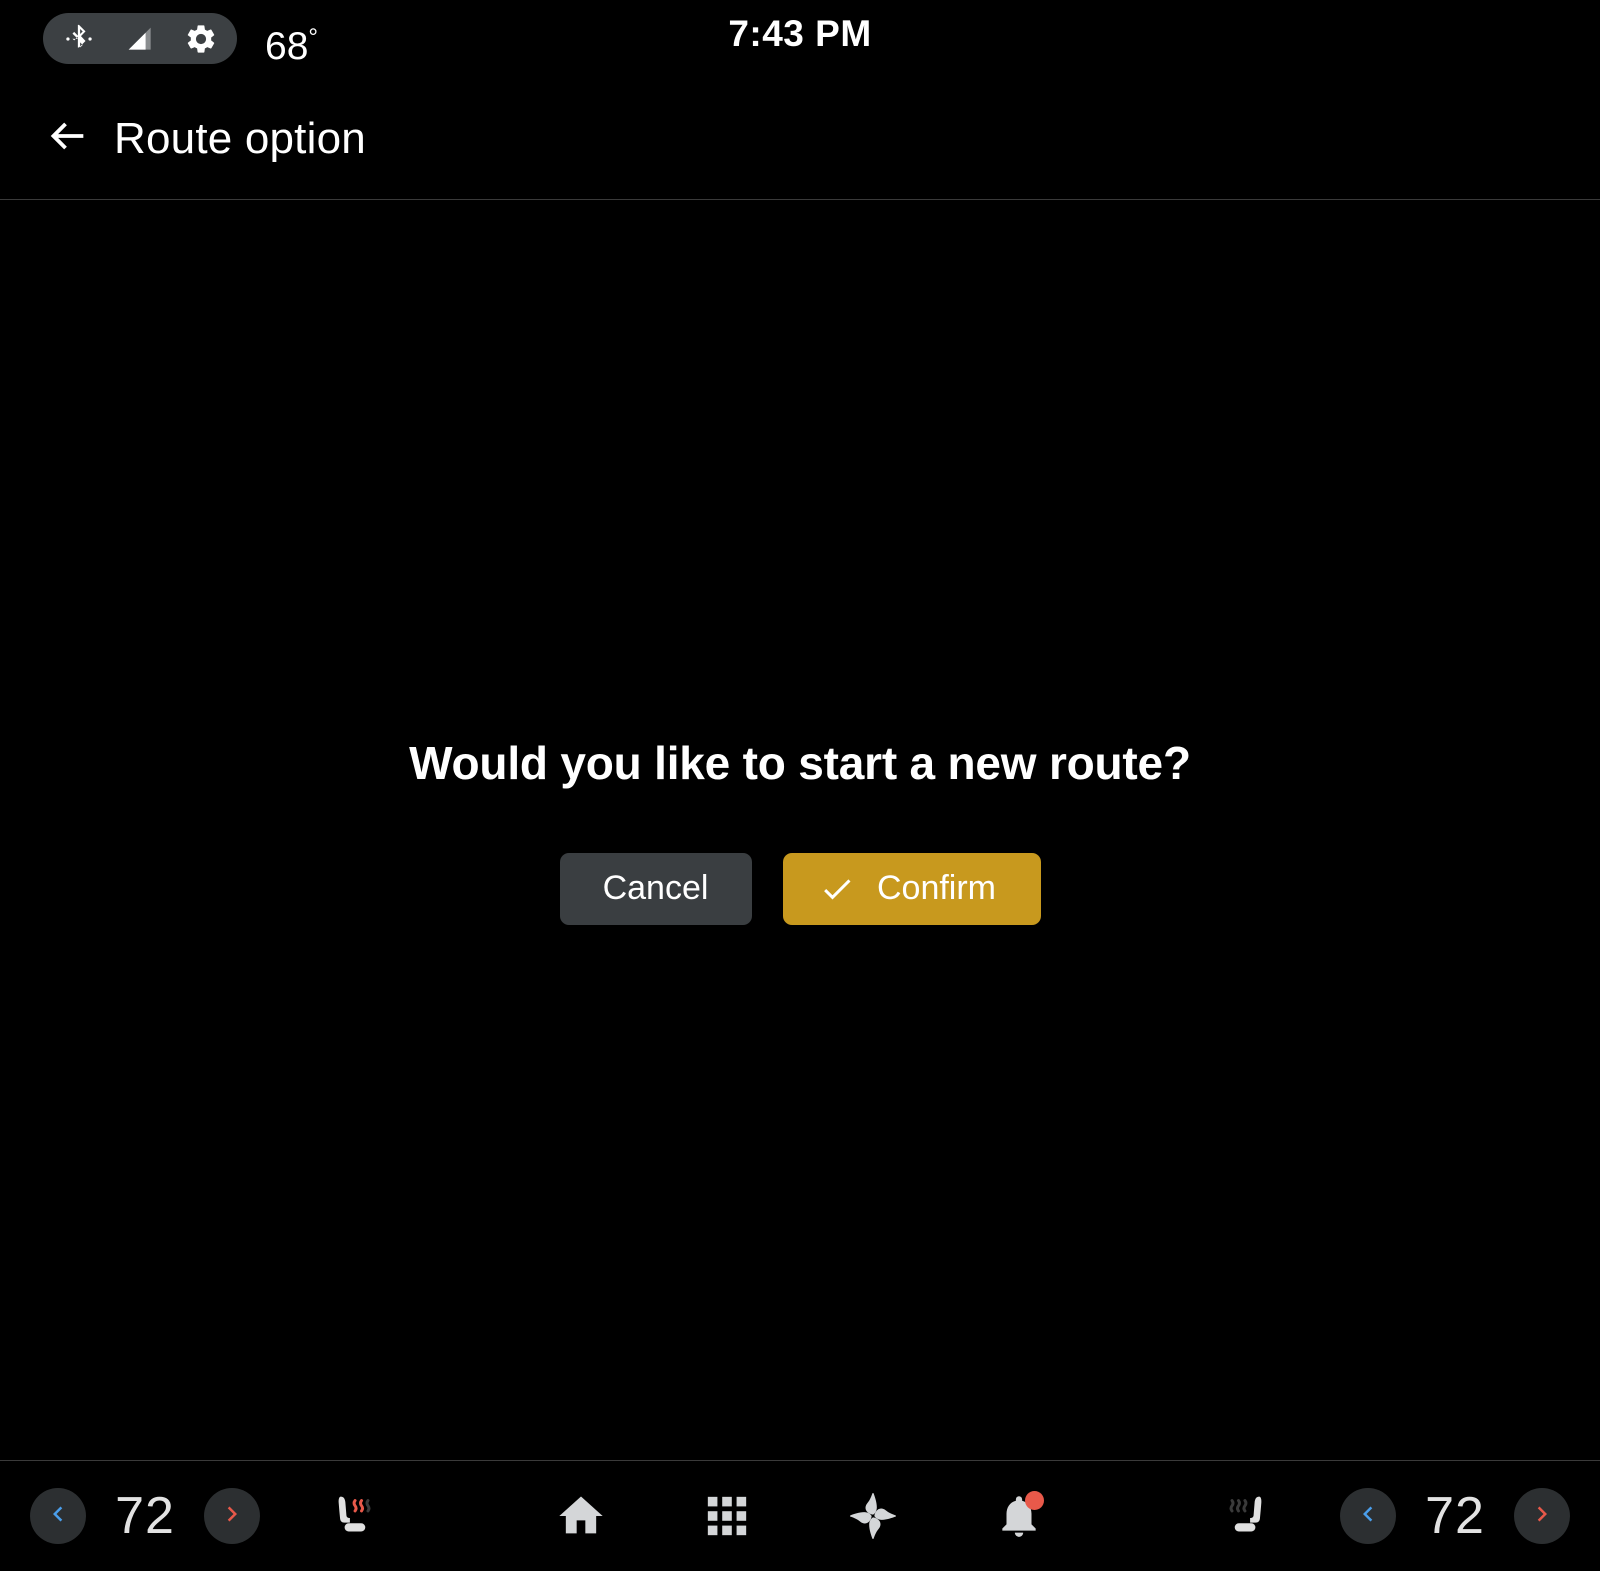  Describe the element at coordinates (800, 33) in the screenshot. I see `status-clock: 7:43 PM` at that location.